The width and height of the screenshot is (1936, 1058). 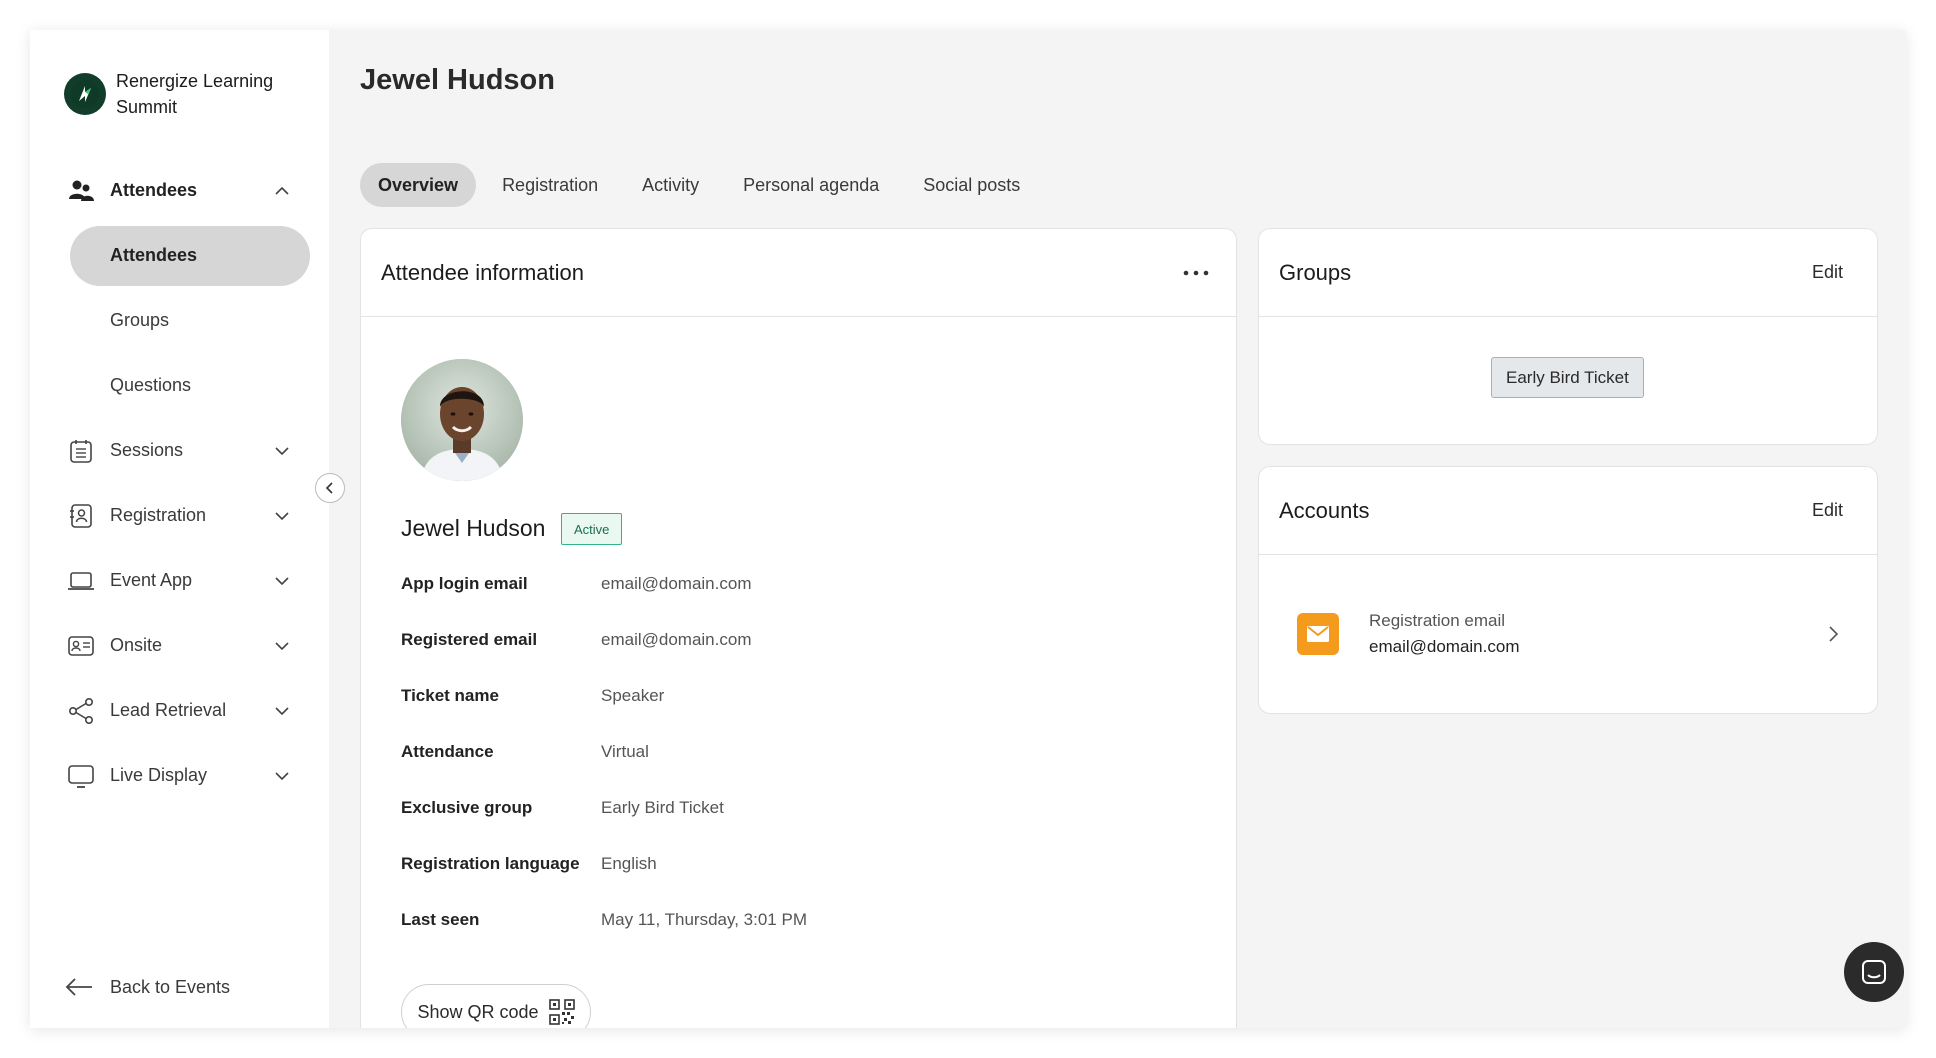 I want to click on sidebar-item-event-app: Event App, so click(x=179, y=580).